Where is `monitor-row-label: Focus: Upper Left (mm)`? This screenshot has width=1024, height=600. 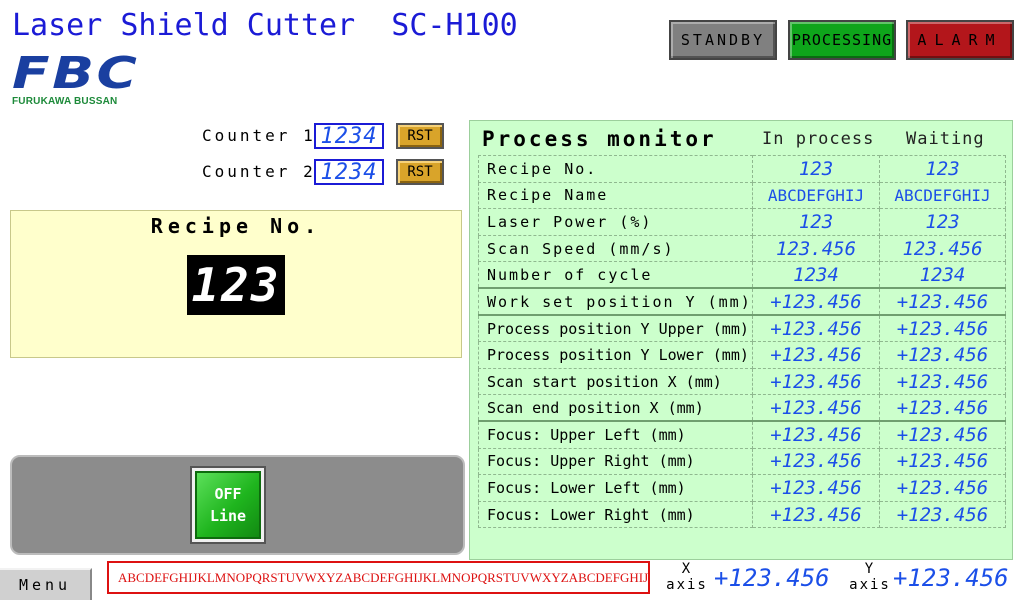 monitor-row-label: Focus: Upper Left (mm) is located at coordinates (615, 434).